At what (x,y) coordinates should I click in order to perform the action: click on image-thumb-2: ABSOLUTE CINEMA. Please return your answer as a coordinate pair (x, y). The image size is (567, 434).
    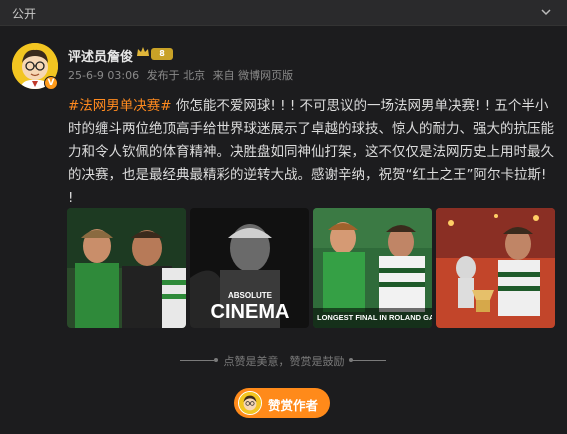
    Looking at the image, I should click on (249, 268).